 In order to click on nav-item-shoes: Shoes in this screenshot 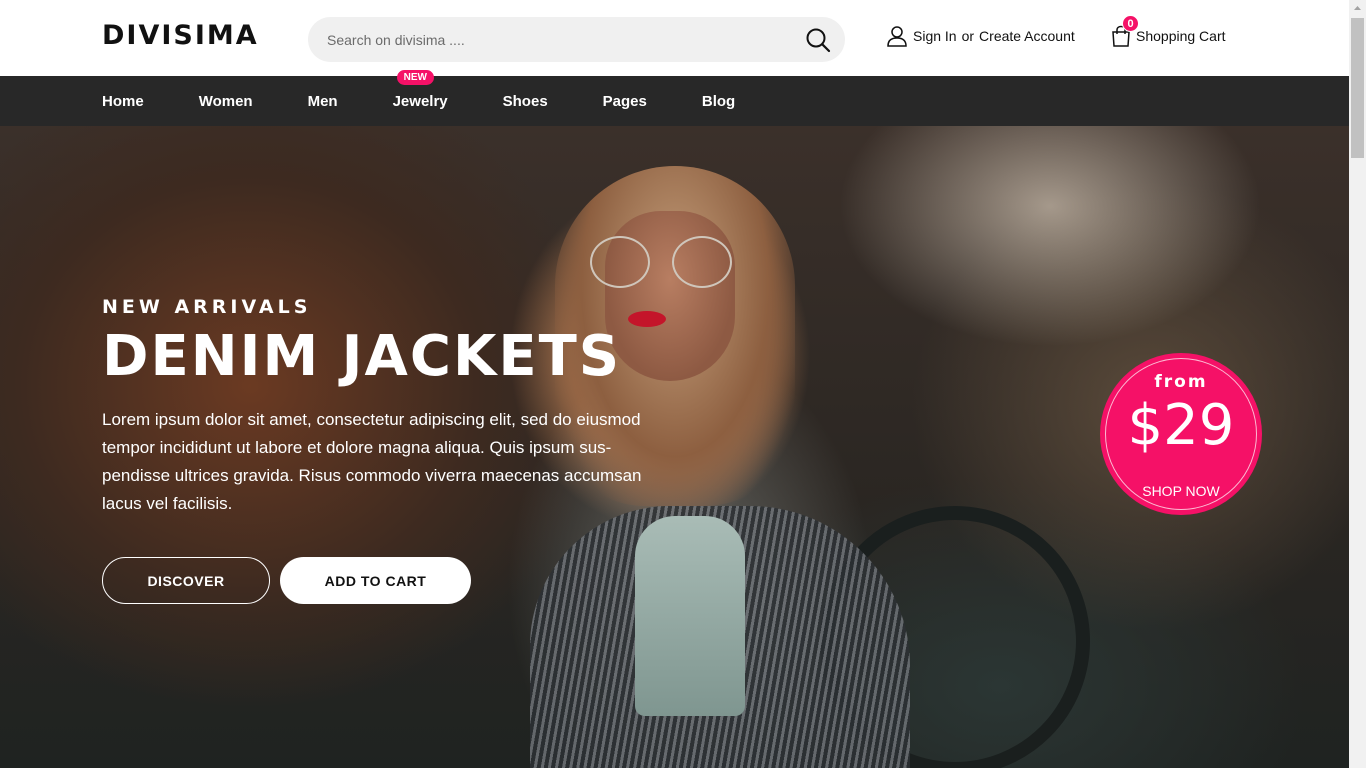, I will do `click(525, 101)`.